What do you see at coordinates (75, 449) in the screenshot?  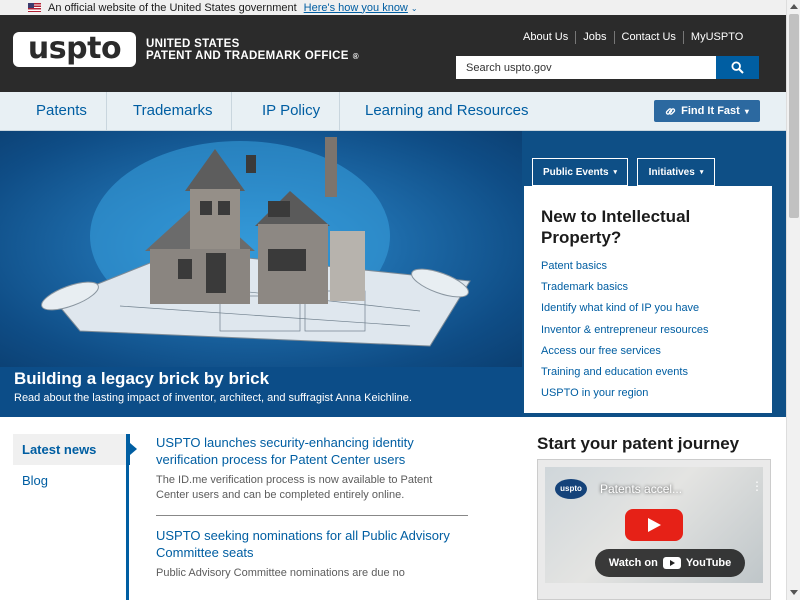 I see `tab-latest-news: Latest news` at bounding box center [75, 449].